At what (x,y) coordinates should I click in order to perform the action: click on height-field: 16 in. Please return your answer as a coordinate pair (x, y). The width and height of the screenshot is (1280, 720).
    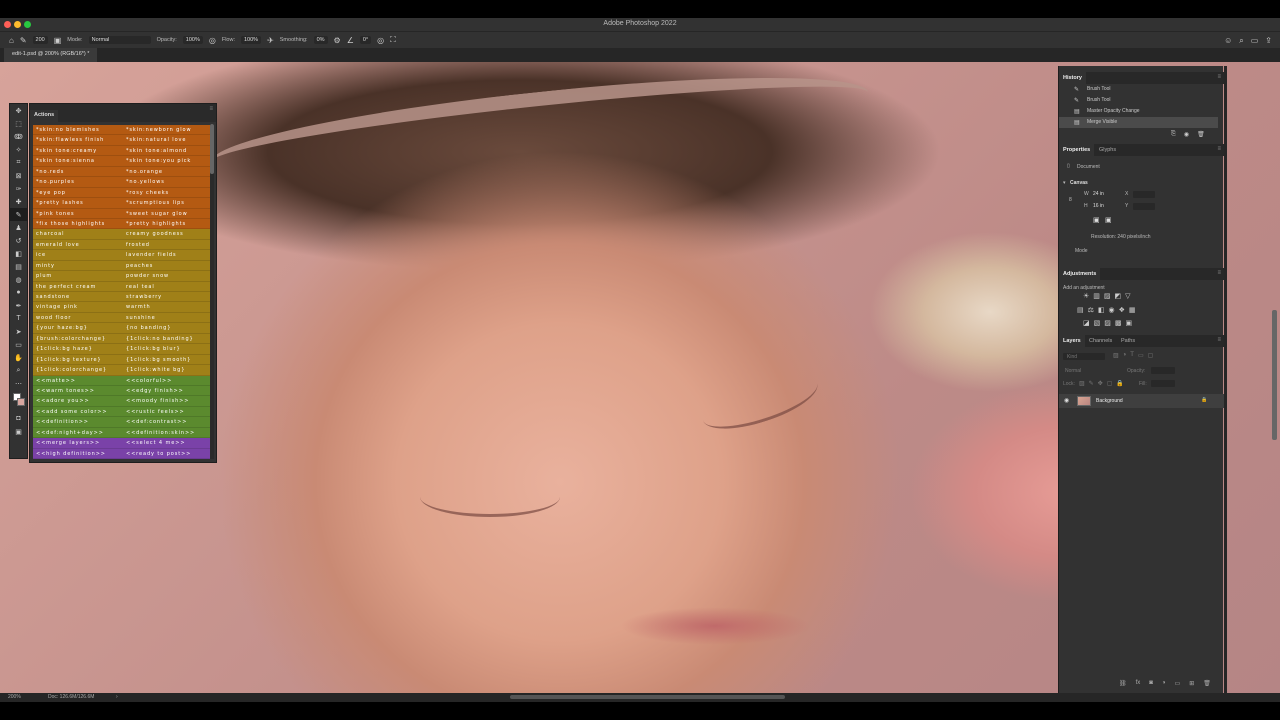
    Looking at the image, I should click on (1098, 206).